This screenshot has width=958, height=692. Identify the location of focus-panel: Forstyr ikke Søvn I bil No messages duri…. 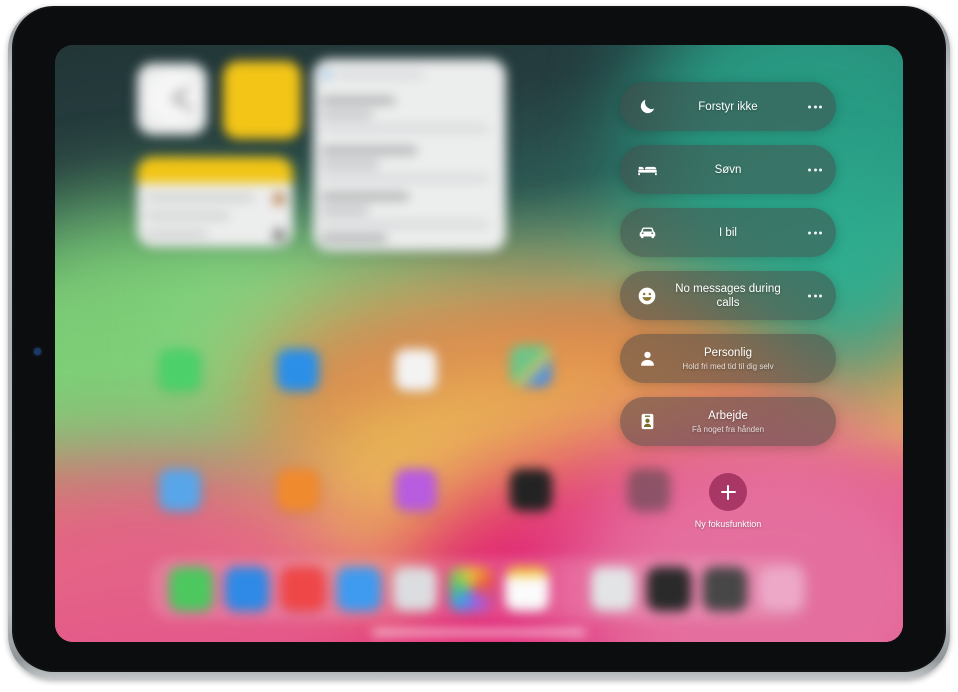
(728, 305).